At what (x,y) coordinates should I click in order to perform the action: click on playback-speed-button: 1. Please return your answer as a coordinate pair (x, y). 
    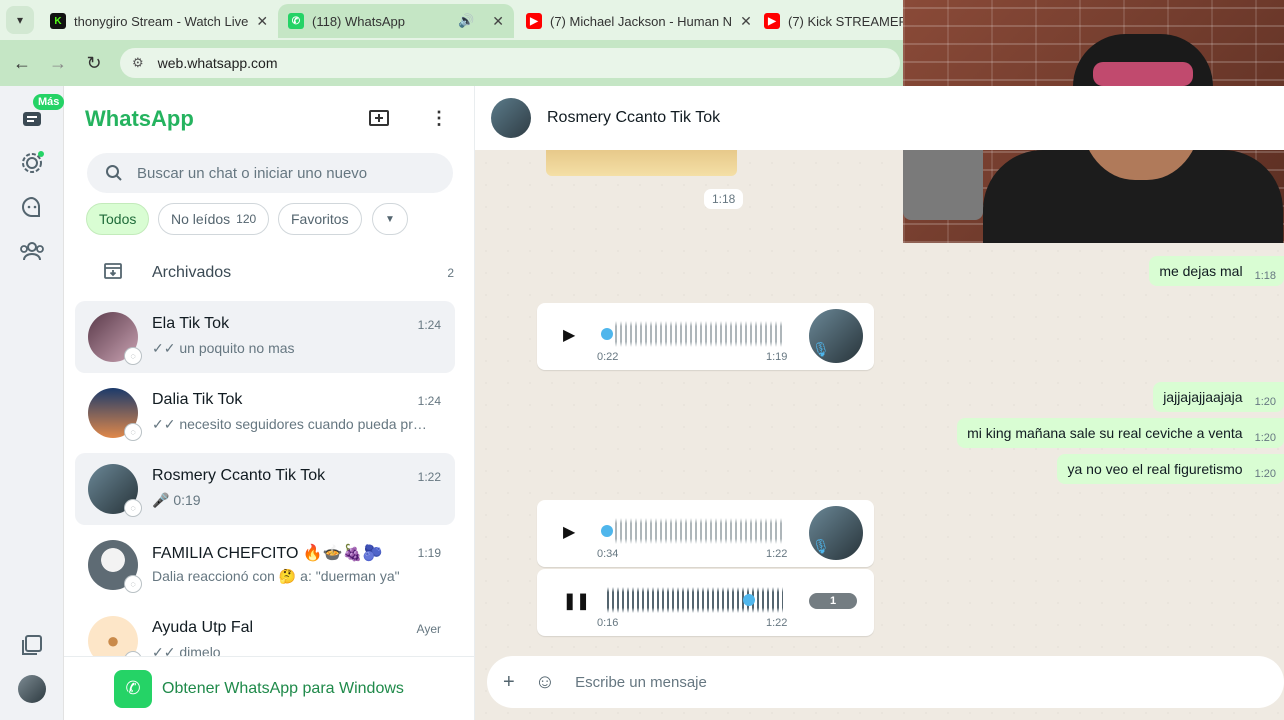
    Looking at the image, I should click on (833, 601).